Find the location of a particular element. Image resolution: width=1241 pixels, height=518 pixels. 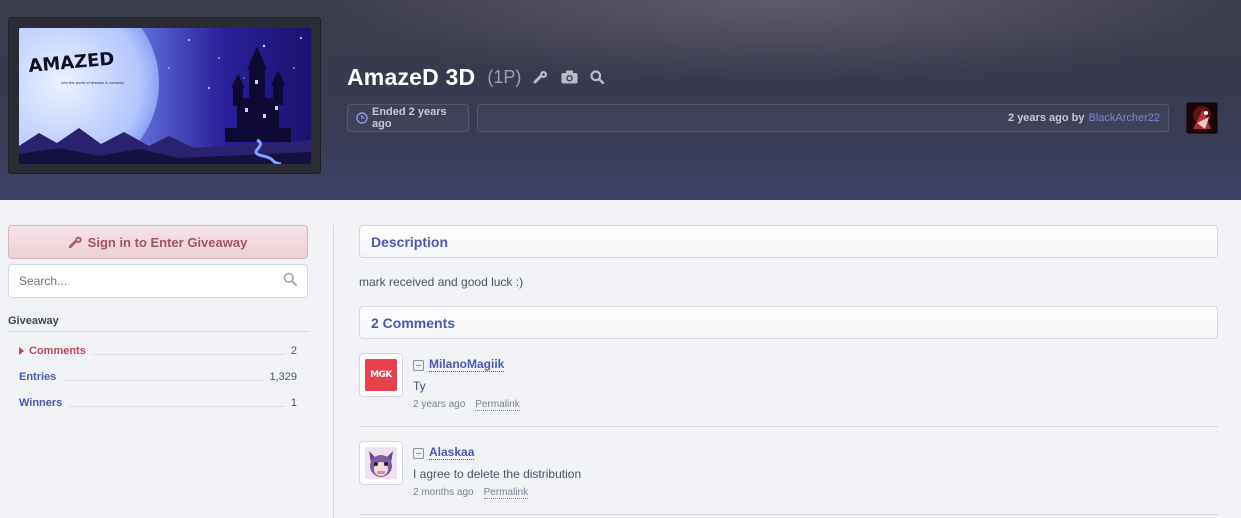

avatar is located at coordinates (381, 463).